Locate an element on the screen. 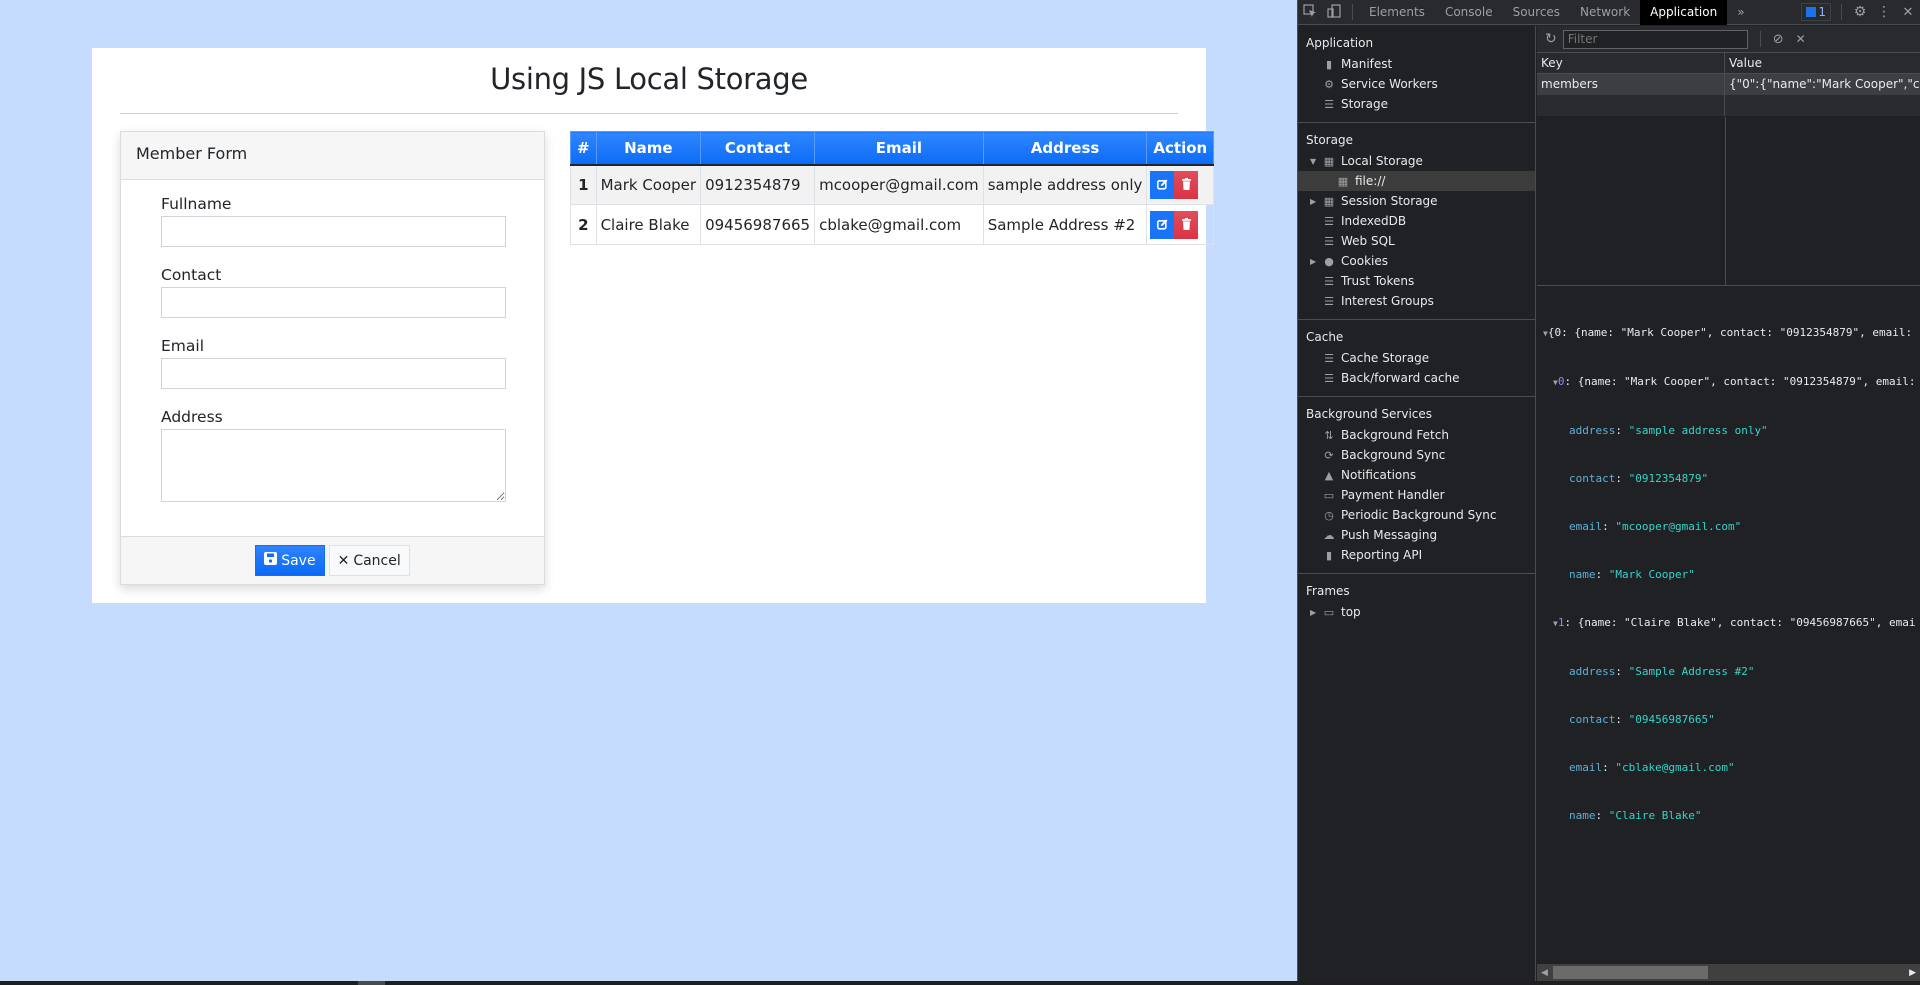  fullname-label: Fullname is located at coordinates (196, 204).